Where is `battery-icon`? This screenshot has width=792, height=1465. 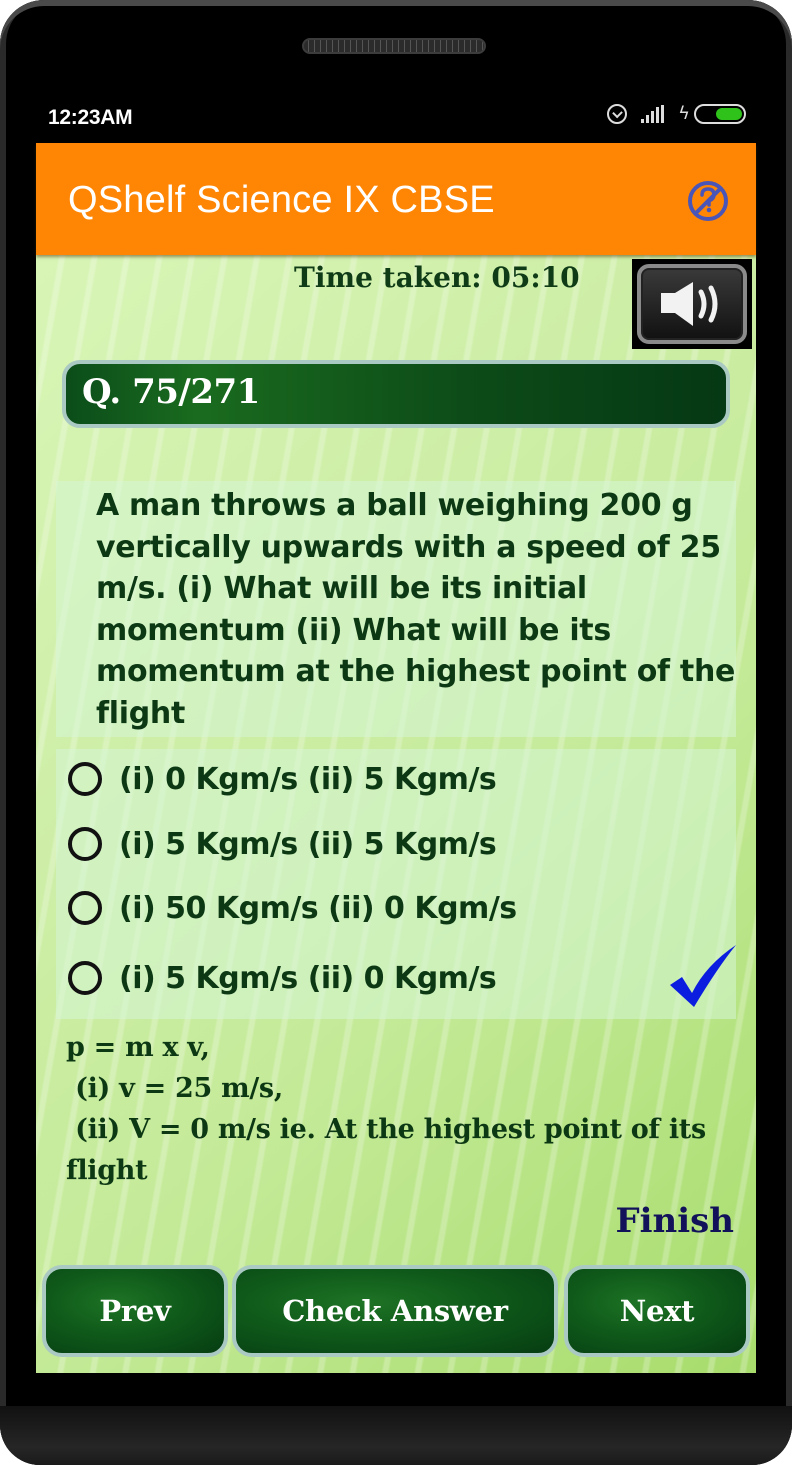
battery-icon is located at coordinates (720, 114).